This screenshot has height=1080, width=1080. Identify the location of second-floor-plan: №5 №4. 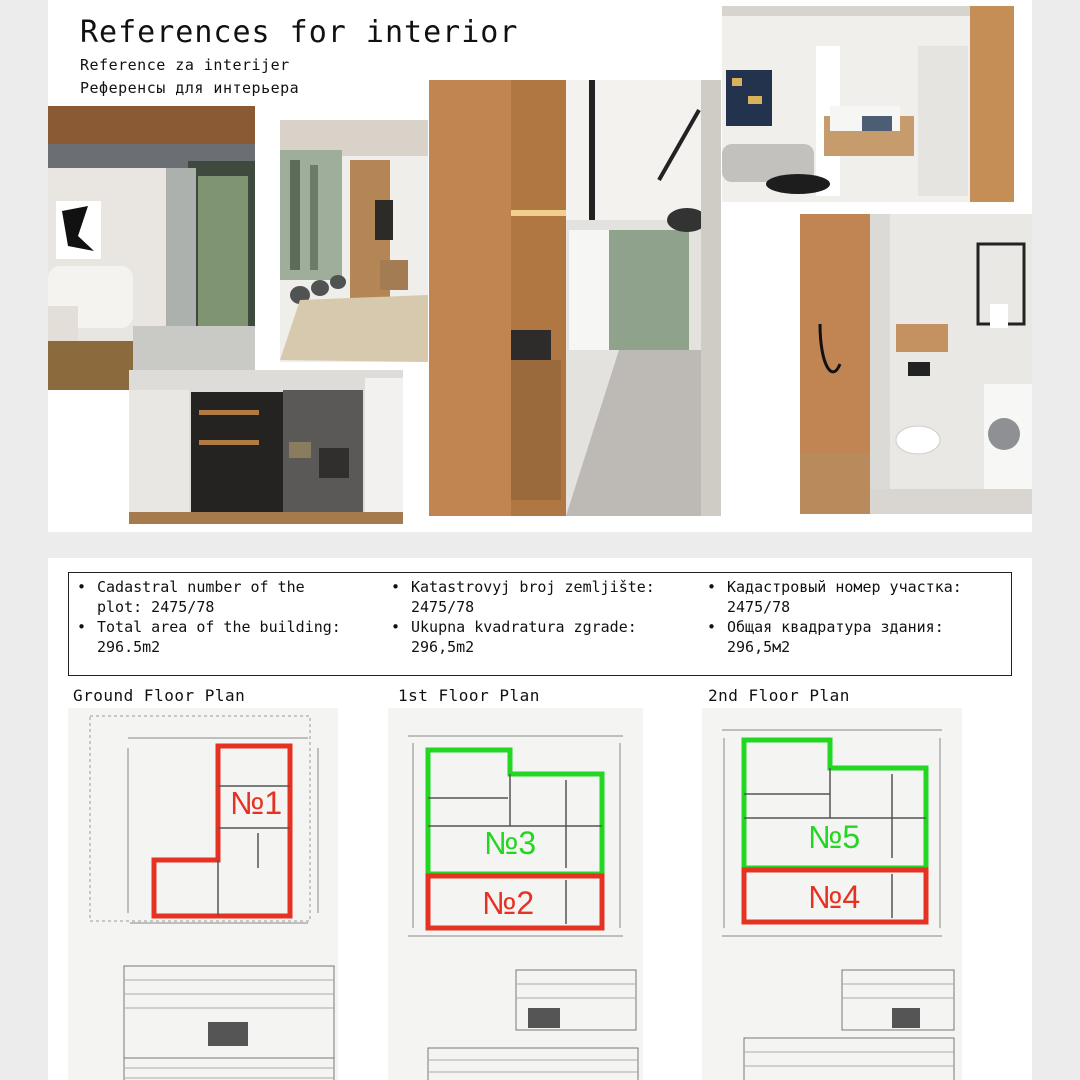
(832, 894).